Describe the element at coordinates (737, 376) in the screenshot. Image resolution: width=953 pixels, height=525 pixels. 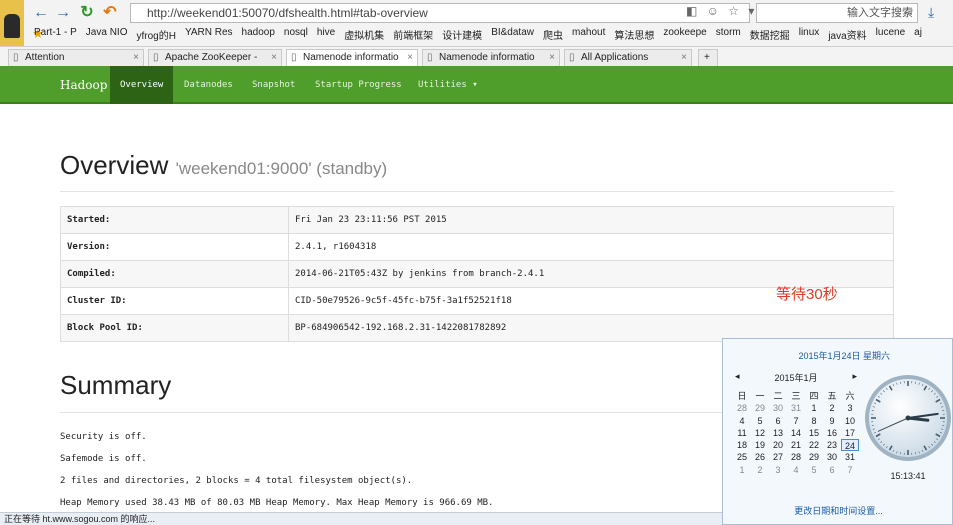
I see `prev-month-icon: ◂` at that location.